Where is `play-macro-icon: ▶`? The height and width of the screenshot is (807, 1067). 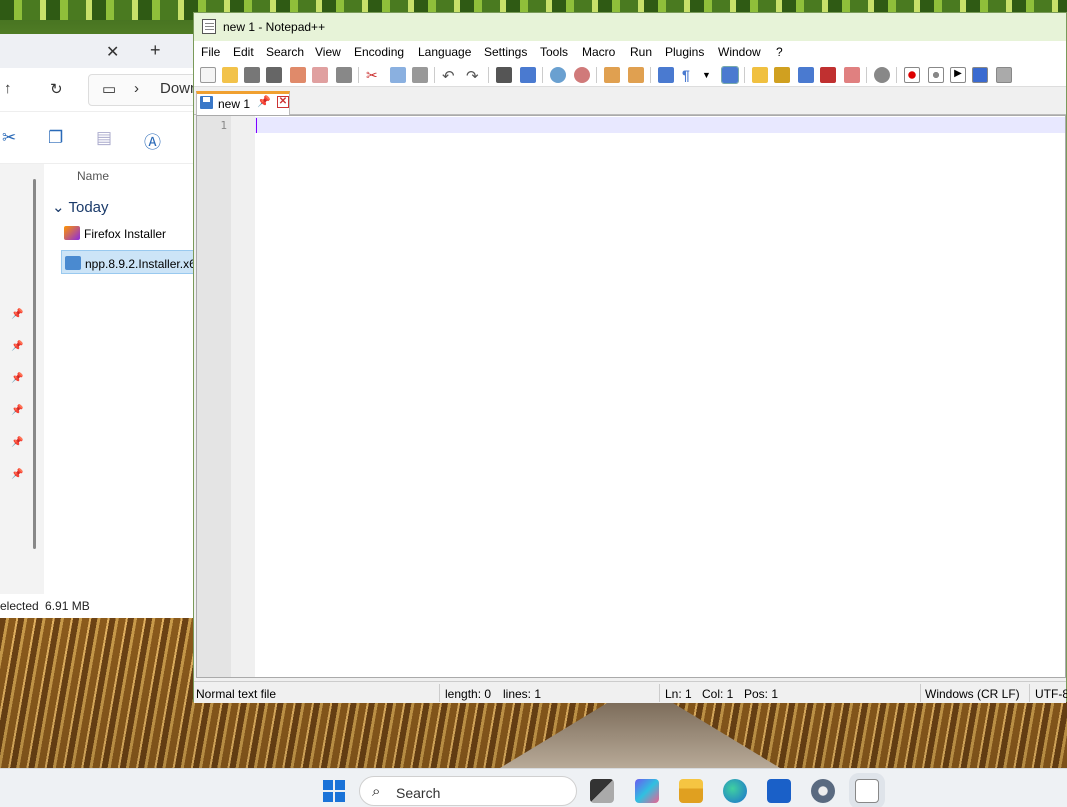
play-macro-icon: ▶ is located at coordinates (958, 75).